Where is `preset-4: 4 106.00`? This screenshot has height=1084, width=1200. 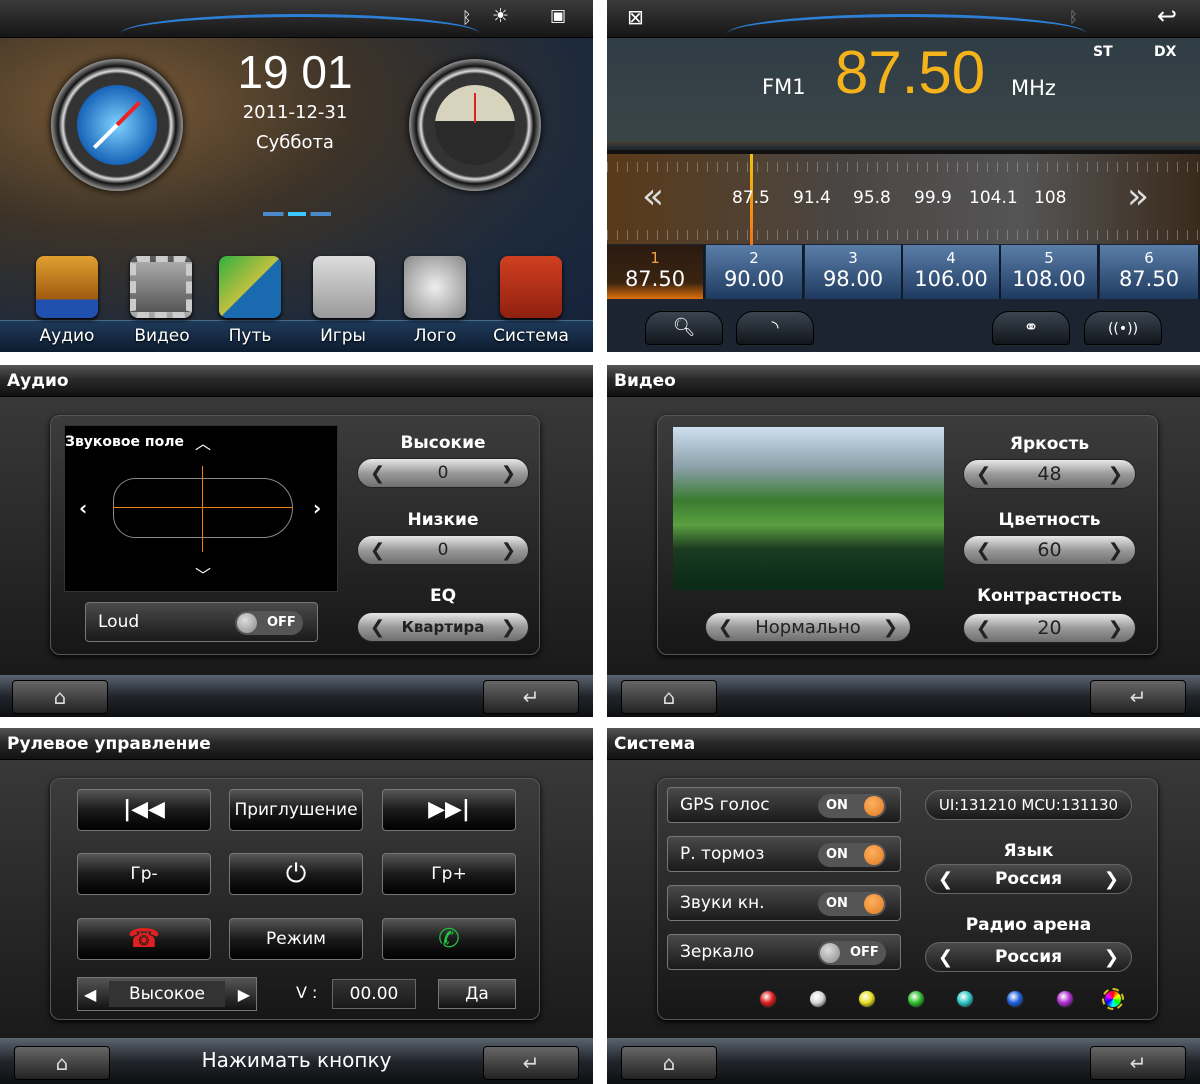
preset-4: 4 106.00 is located at coordinates (952, 272).